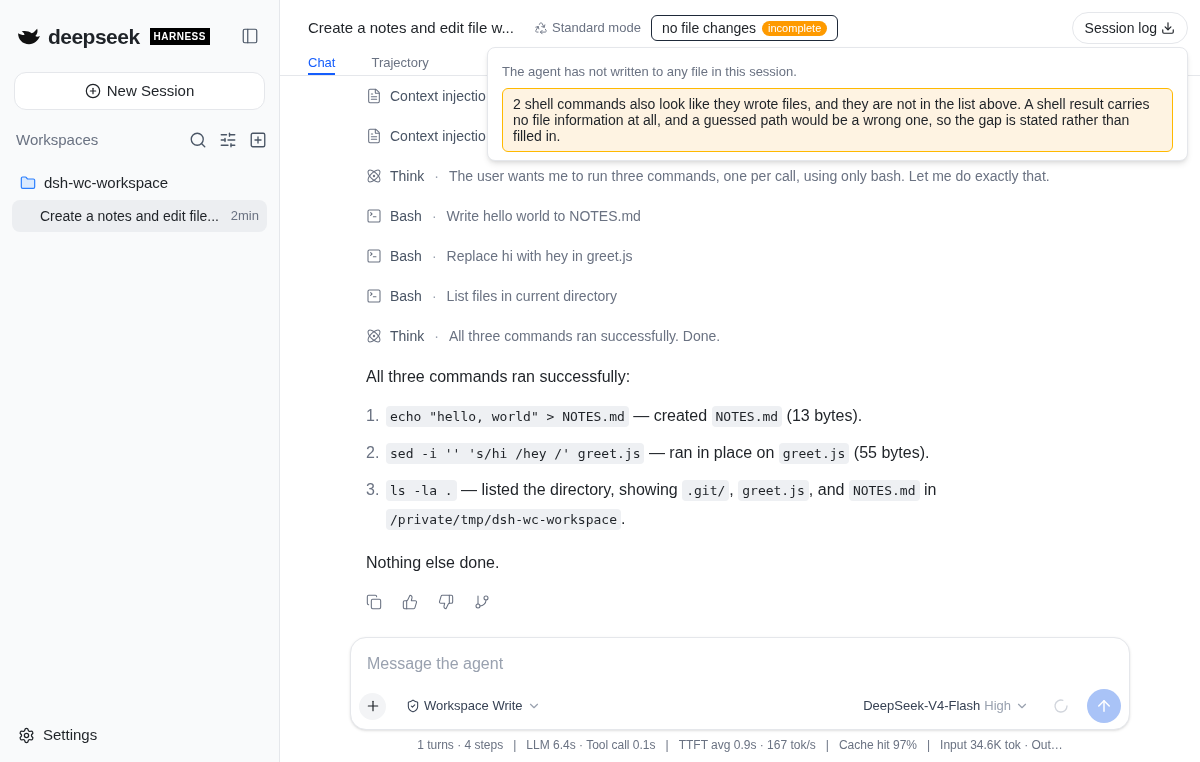 Image resolution: width=1200 pixels, height=762 pixels. What do you see at coordinates (666, 505) in the screenshot?
I see `list-item-text: ls -la . — listed the directory, showing .git/ , greet.js , and NOTES.md in /private/tmp/dsh-wc-workspace .` at bounding box center [666, 505].